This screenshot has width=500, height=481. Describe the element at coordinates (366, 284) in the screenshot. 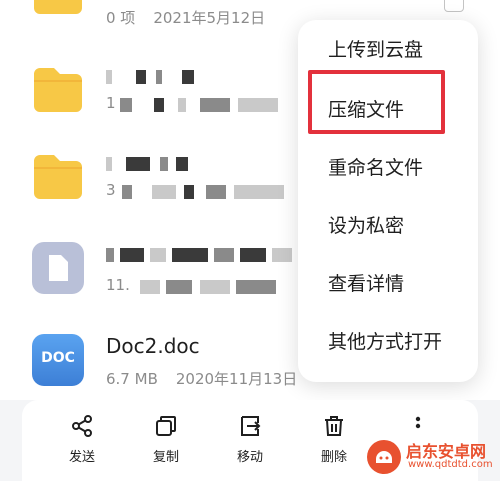

I see `menu-item-details: 查看详情` at that location.